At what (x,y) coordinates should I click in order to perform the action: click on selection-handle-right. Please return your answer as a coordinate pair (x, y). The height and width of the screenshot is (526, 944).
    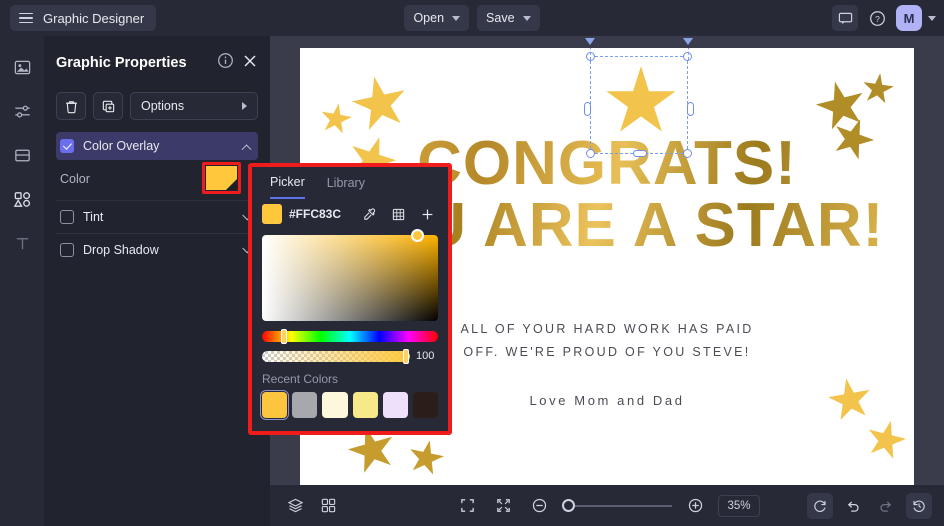
    Looking at the image, I should click on (690, 109).